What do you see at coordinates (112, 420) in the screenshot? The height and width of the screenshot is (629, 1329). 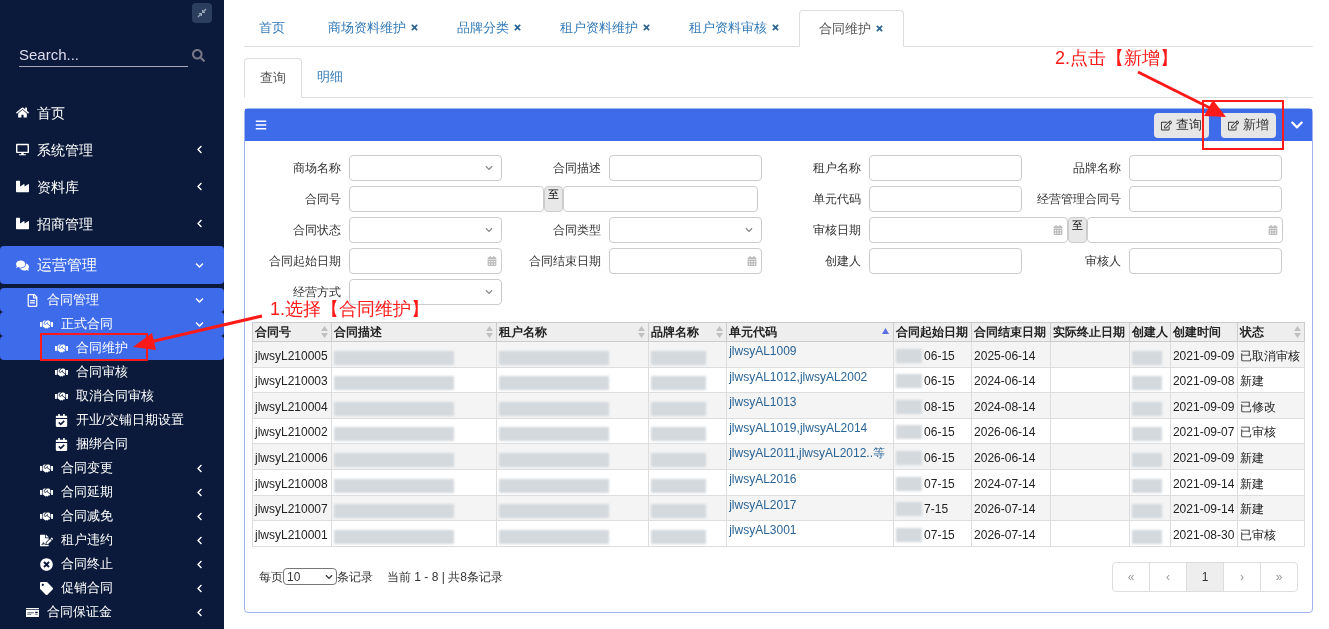 I see `sidebar-item: 开业/交铺日期设置` at bounding box center [112, 420].